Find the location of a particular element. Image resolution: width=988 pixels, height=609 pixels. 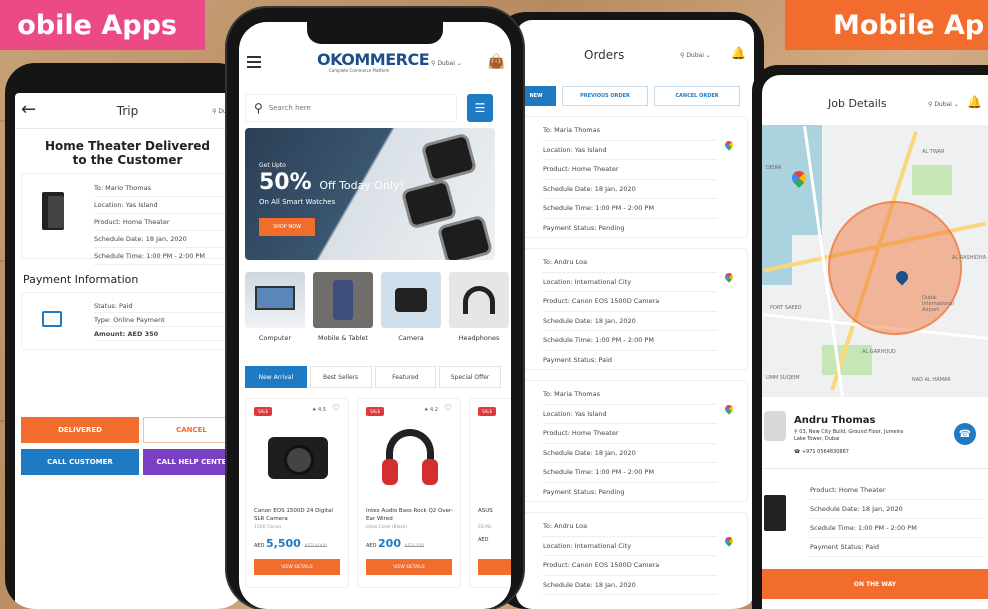

search-bar: ⚲ is located at coordinates (351, 108).